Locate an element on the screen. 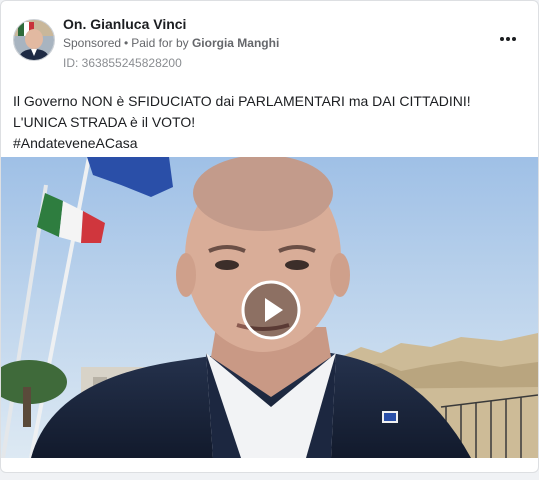  avatar-image is located at coordinates (34, 40).